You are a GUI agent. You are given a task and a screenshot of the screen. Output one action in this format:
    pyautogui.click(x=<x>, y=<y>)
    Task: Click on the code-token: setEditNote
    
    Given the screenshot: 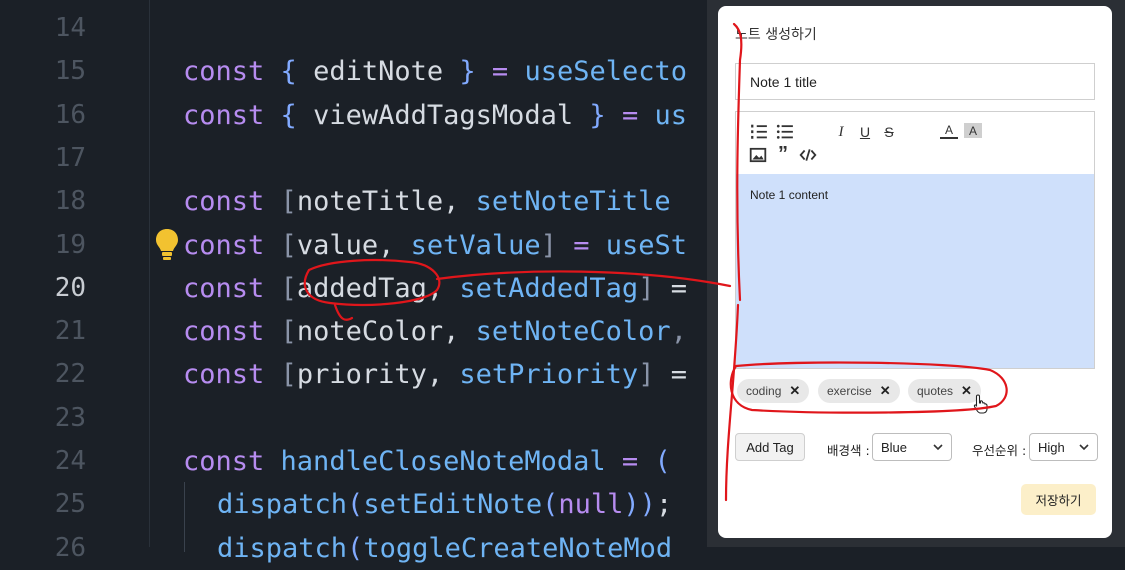 What is the action you would take?
    pyautogui.click(x=453, y=505)
    